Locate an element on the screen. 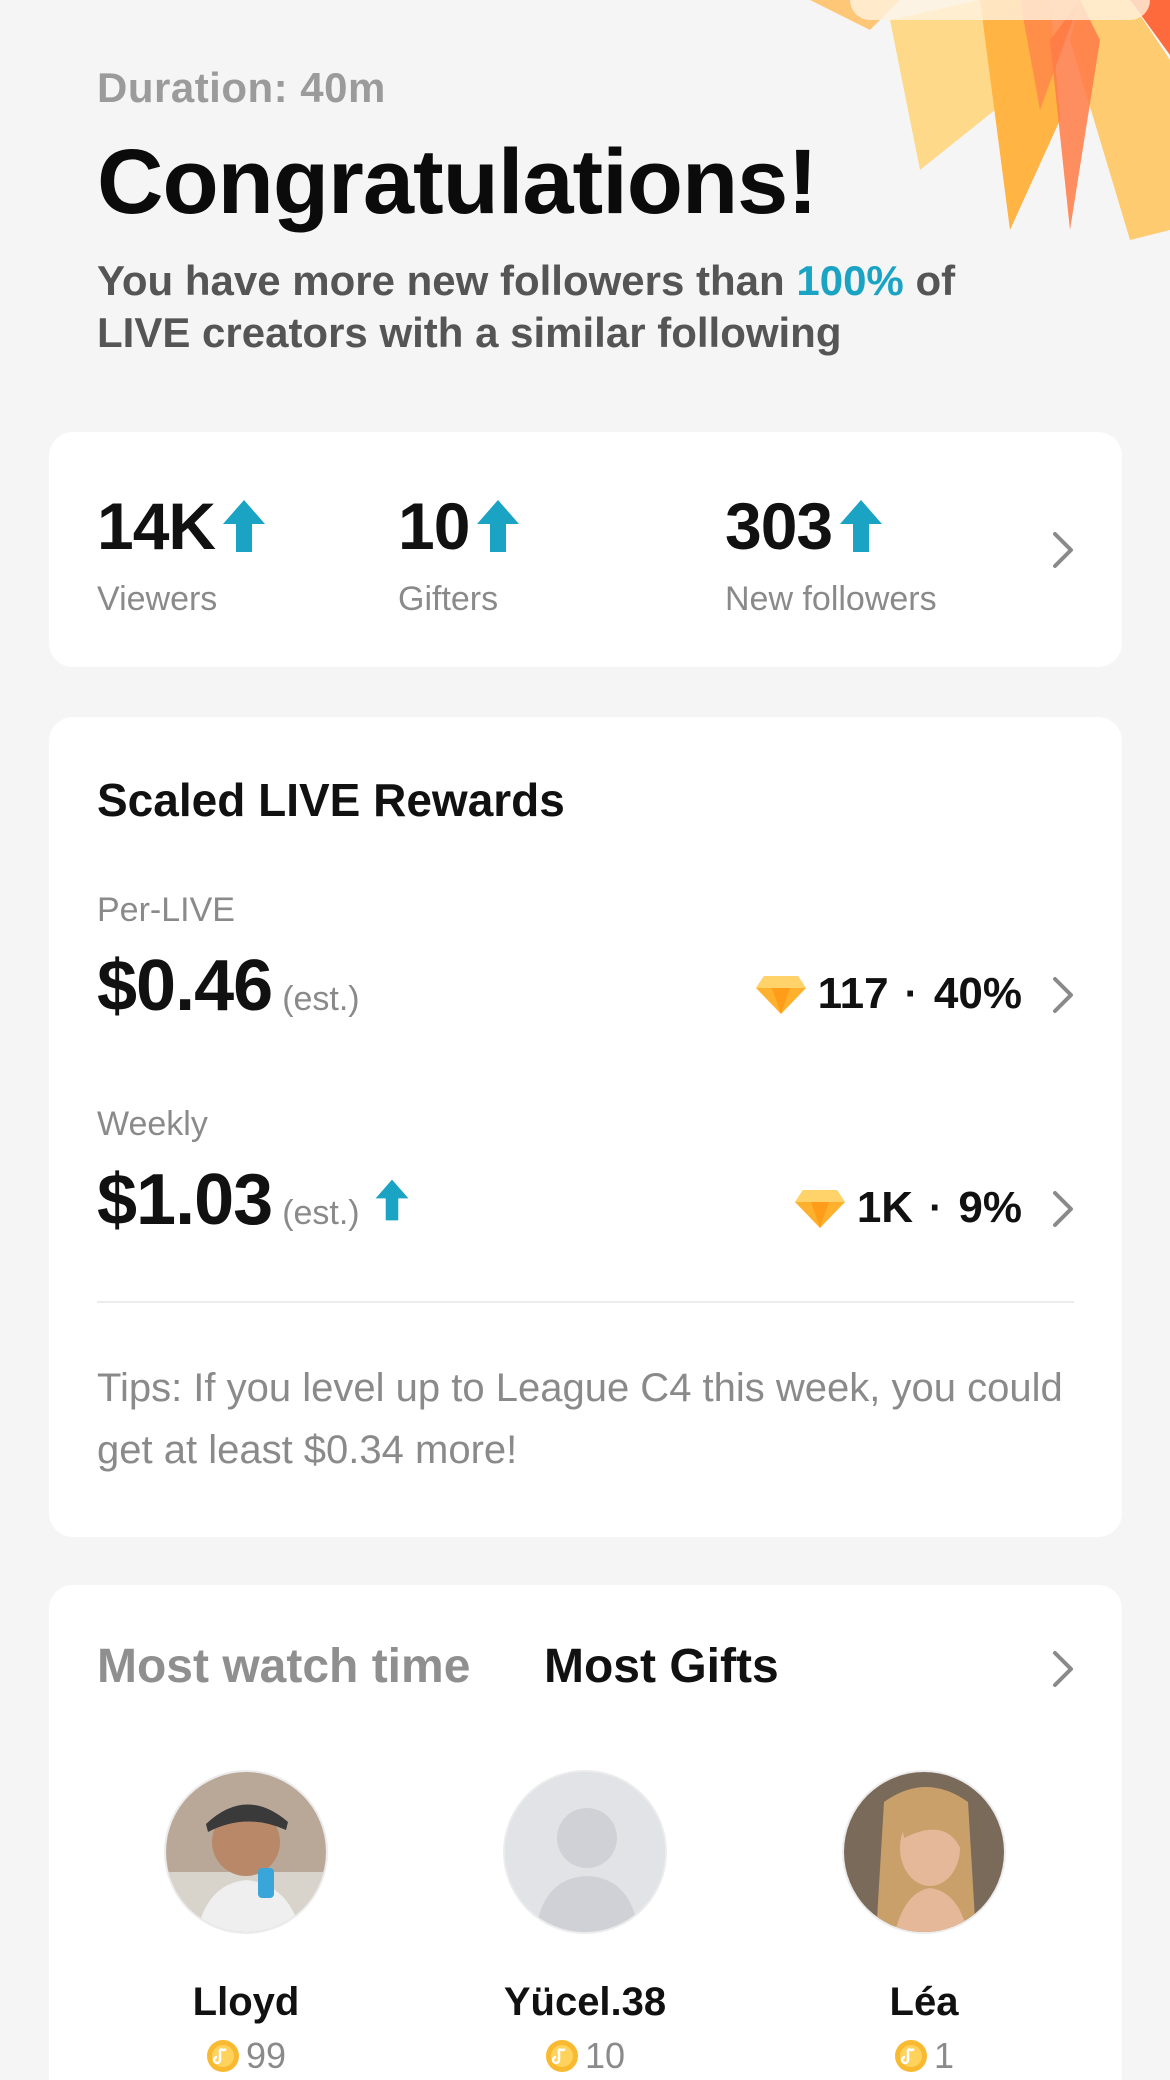  user-coins: 99 is located at coordinates (246, 2056).